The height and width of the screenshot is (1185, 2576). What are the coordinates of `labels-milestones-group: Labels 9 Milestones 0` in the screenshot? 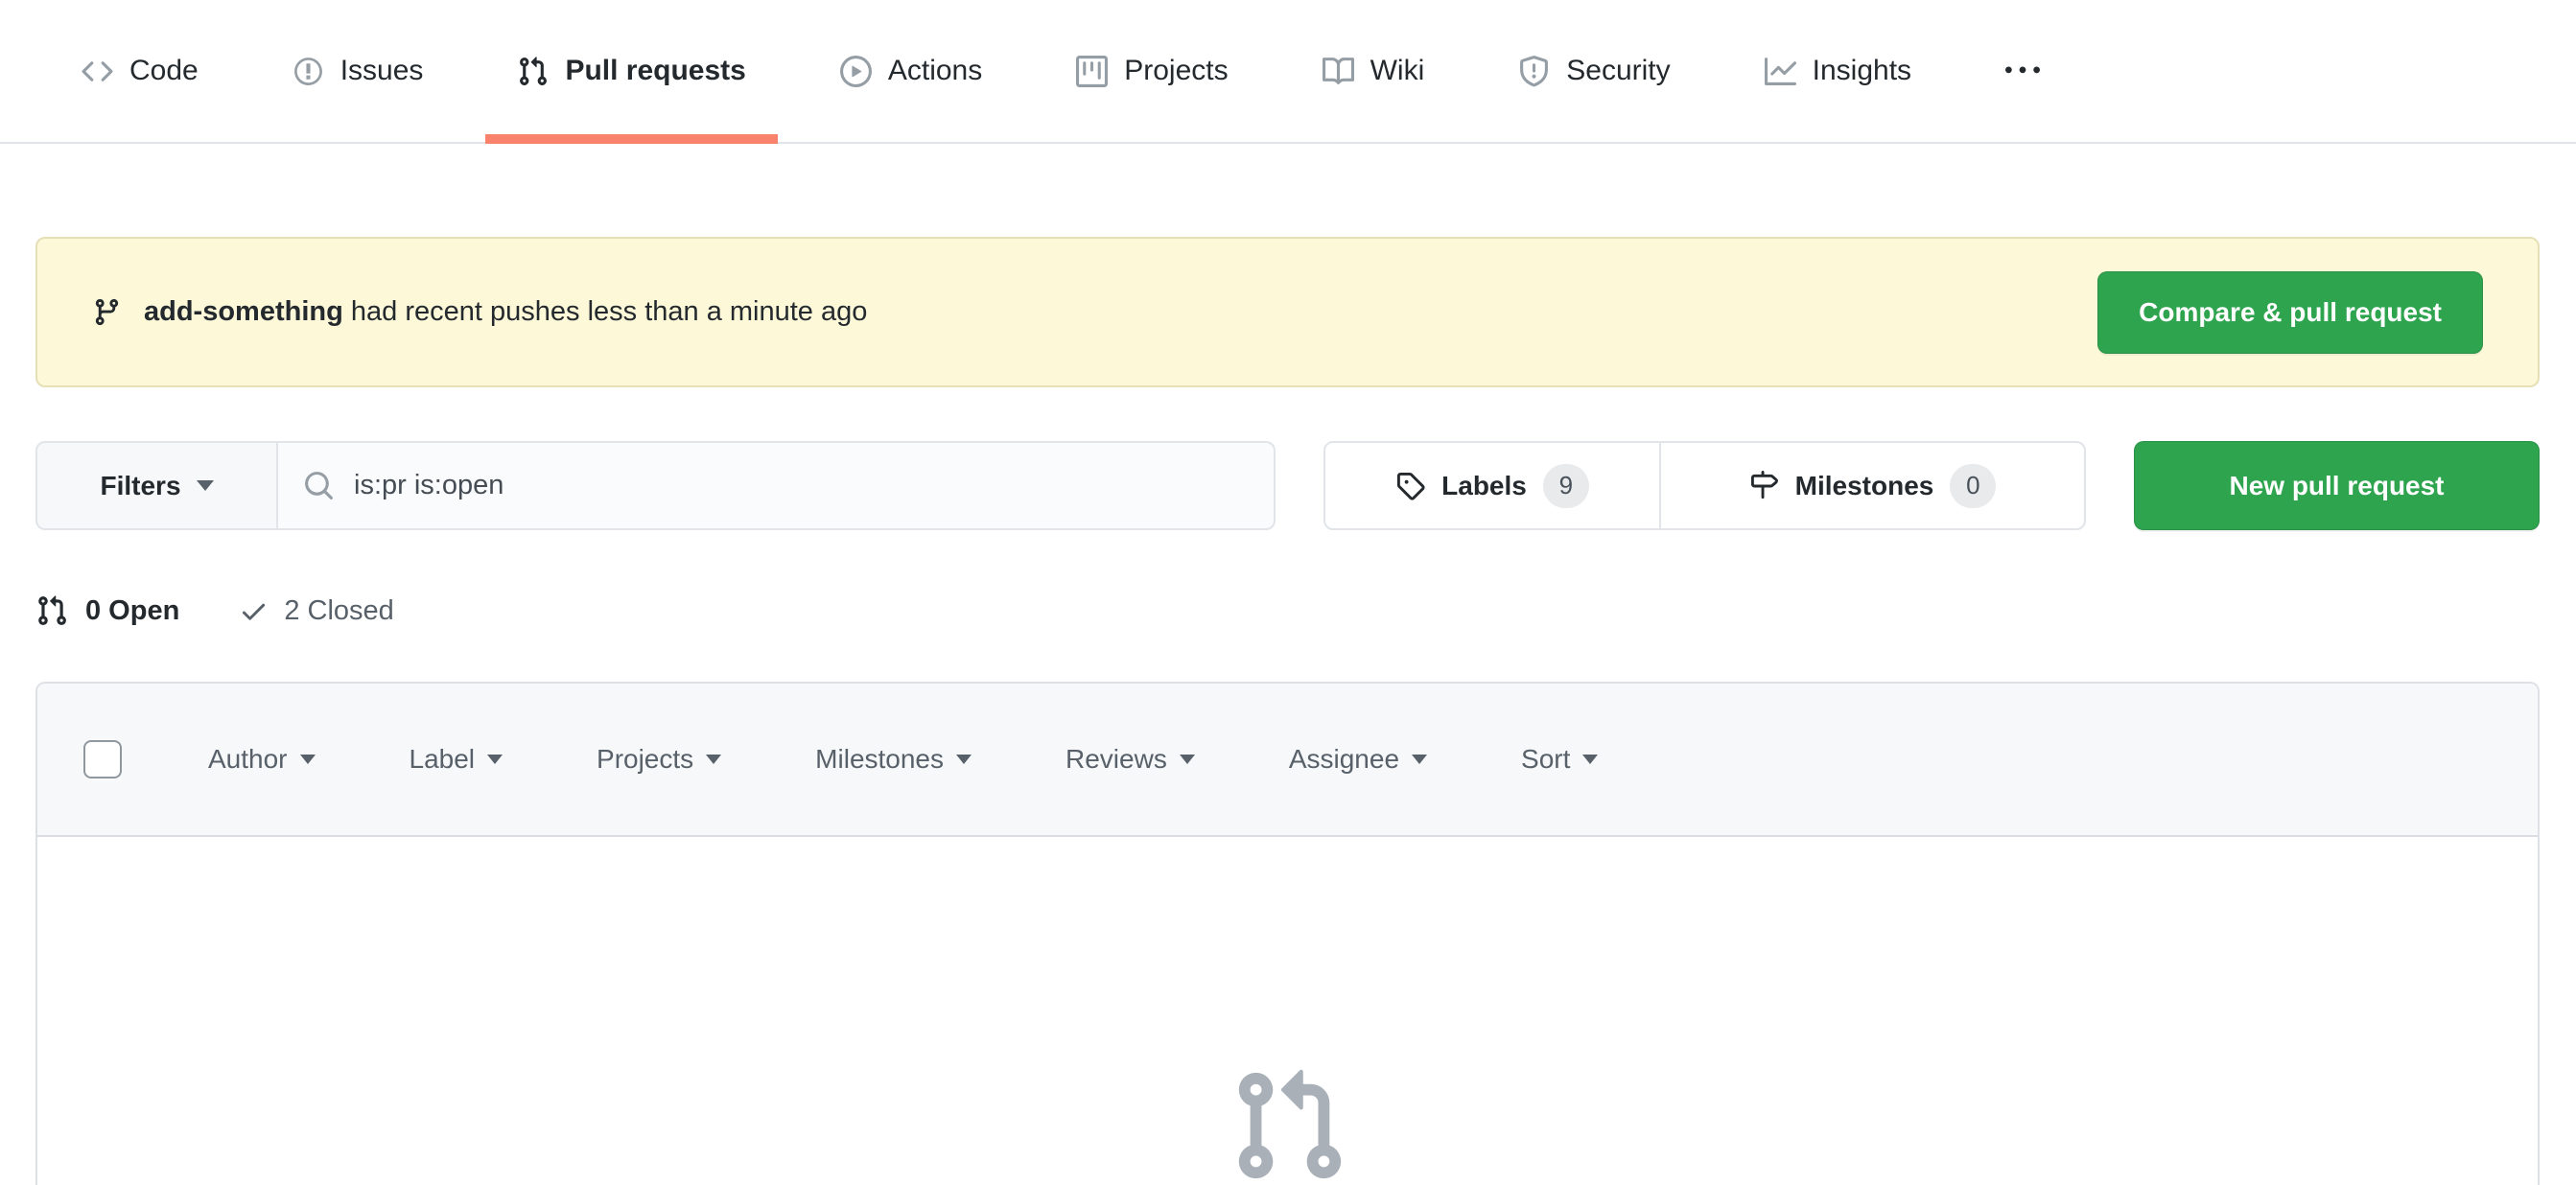 It's located at (1704, 485).